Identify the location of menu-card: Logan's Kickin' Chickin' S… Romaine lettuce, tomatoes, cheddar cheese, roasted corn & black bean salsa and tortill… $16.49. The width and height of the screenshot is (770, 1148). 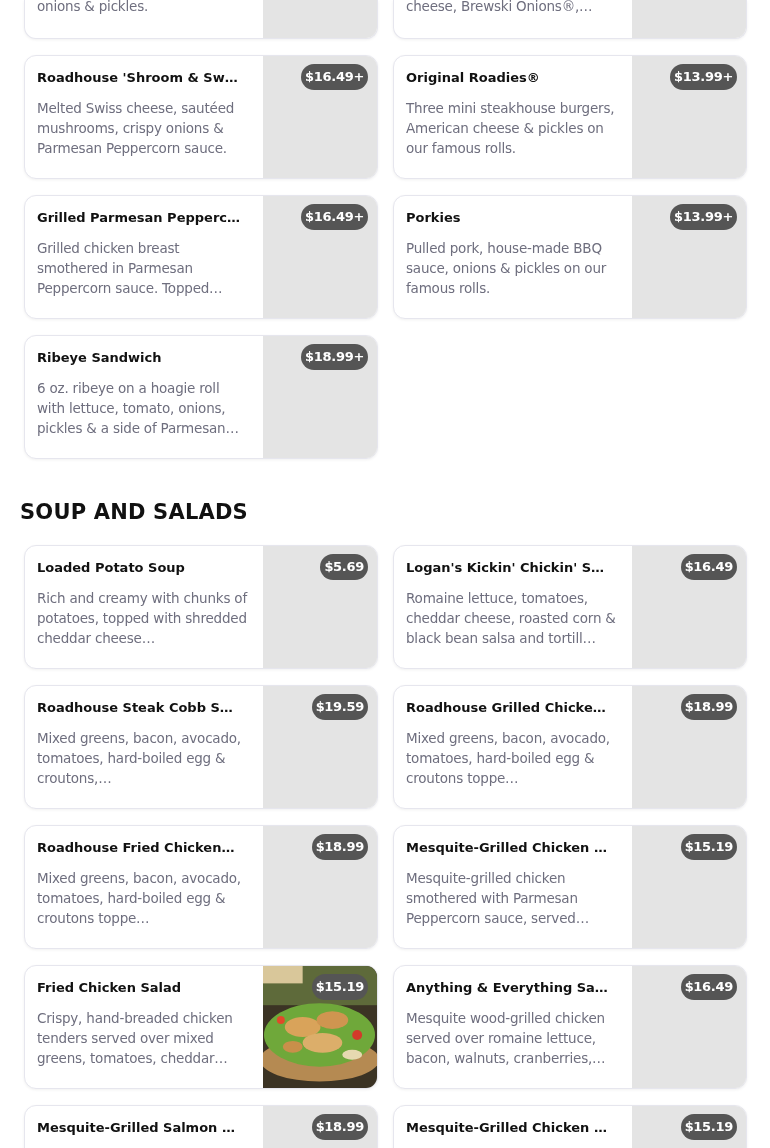
(570, 607).